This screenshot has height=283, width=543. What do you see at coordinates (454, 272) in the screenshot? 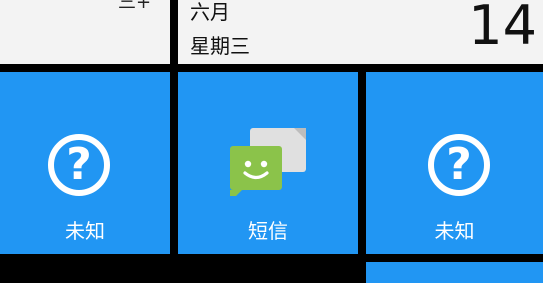
I see `bottom-right-tile` at bounding box center [454, 272].